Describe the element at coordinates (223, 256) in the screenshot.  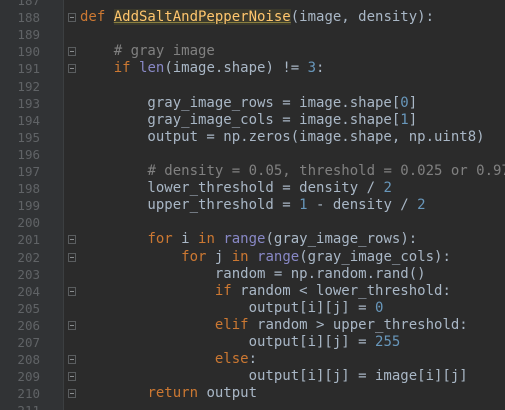
I see `code-token: j` at that location.